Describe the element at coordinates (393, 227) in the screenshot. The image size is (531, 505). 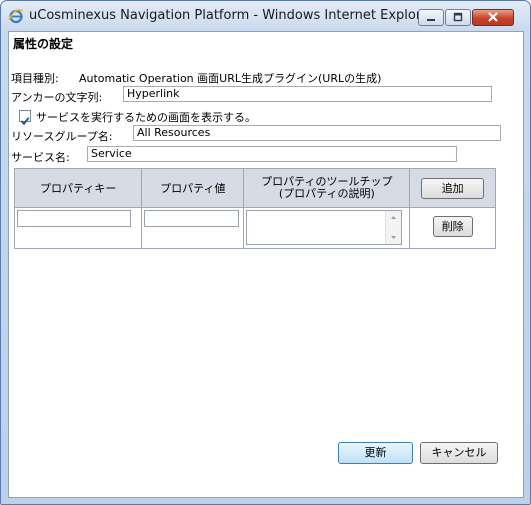
I see `textarea-scrollbar` at that location.